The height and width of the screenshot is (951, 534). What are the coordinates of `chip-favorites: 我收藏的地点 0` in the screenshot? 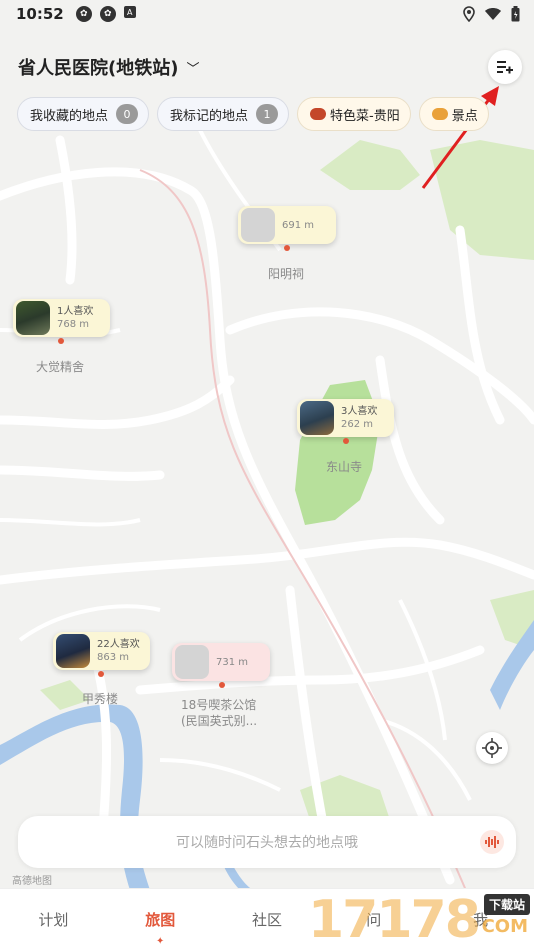 It's located at (83, 114).